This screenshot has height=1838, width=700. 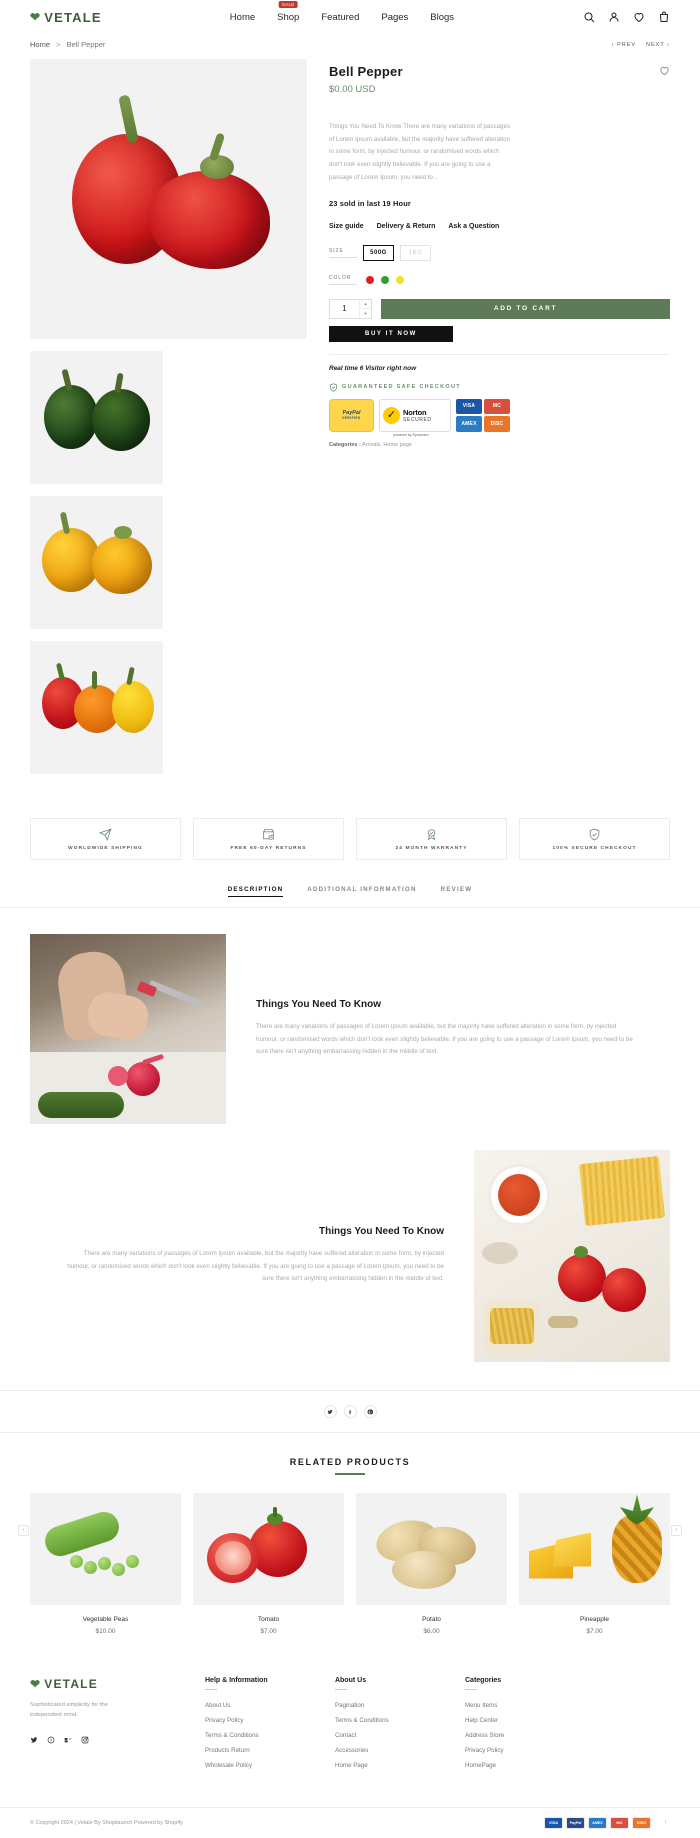 I want to click on quantity-steps: ▲ ▼, so click(x=365, y=308).